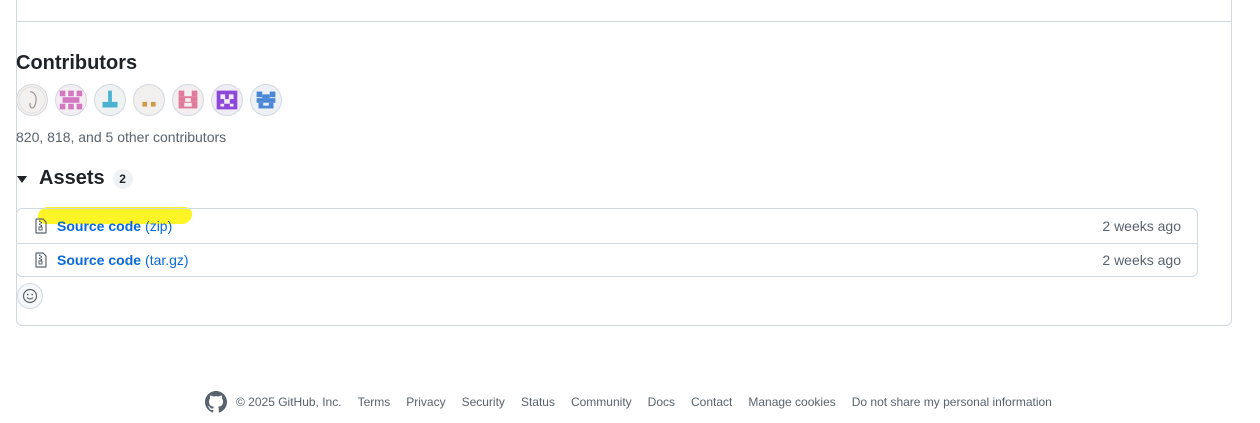 The width and height of the screenshot is (1260, 423). I want to click on footer-link-docs: Docs, so click(661, 402).